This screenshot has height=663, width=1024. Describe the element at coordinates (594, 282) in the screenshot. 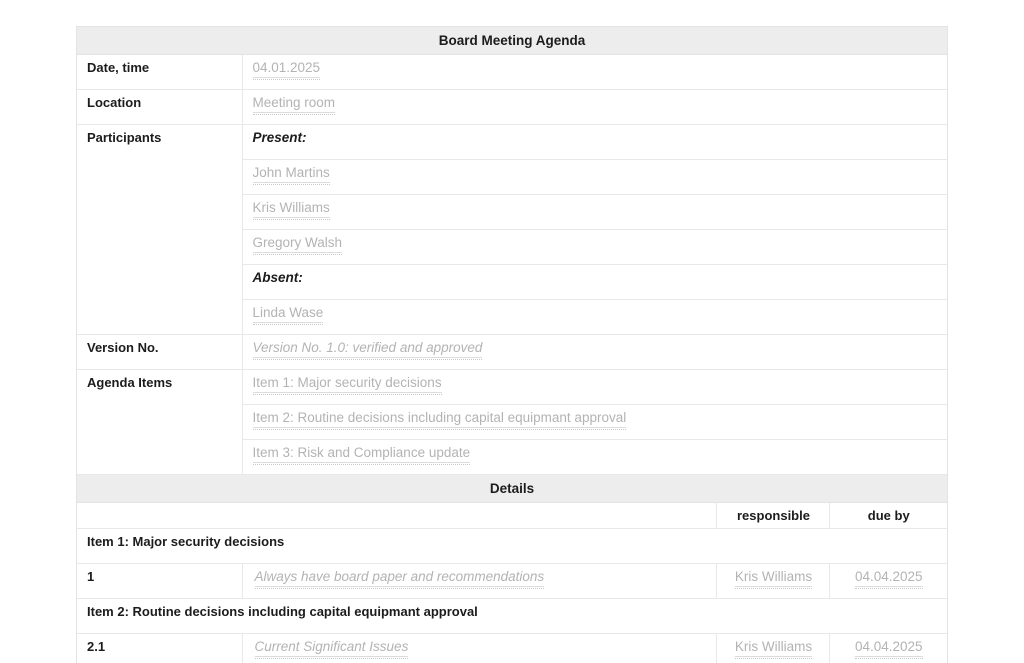

I see `absent-heading-cell: Absent:` at that location.